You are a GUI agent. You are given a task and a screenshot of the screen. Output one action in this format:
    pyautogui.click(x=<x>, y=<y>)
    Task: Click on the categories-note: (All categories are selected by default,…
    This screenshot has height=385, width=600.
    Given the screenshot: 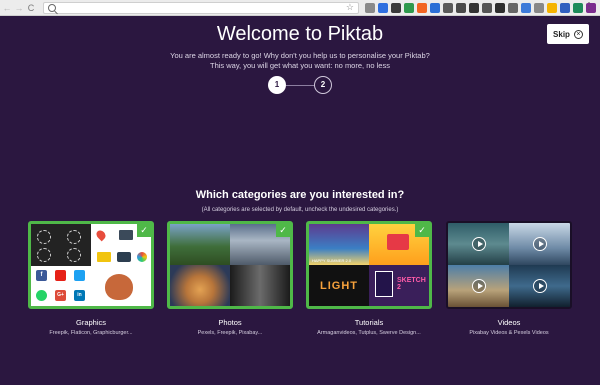 What is the action you would take?
    pyautogui.click(x=300, y=210)
    